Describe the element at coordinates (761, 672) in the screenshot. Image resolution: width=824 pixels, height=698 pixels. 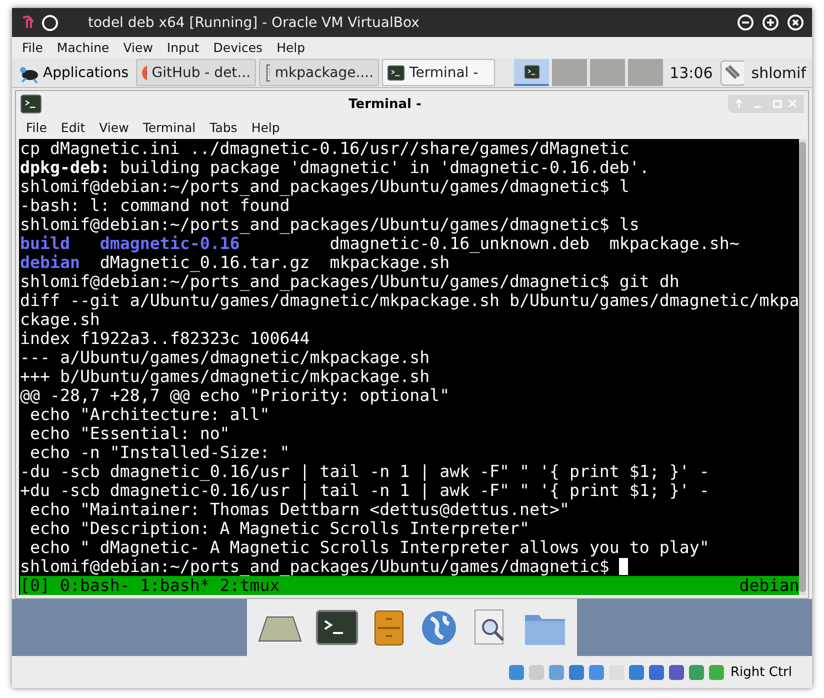
I see `host-key: Right Ctrl` at that location.